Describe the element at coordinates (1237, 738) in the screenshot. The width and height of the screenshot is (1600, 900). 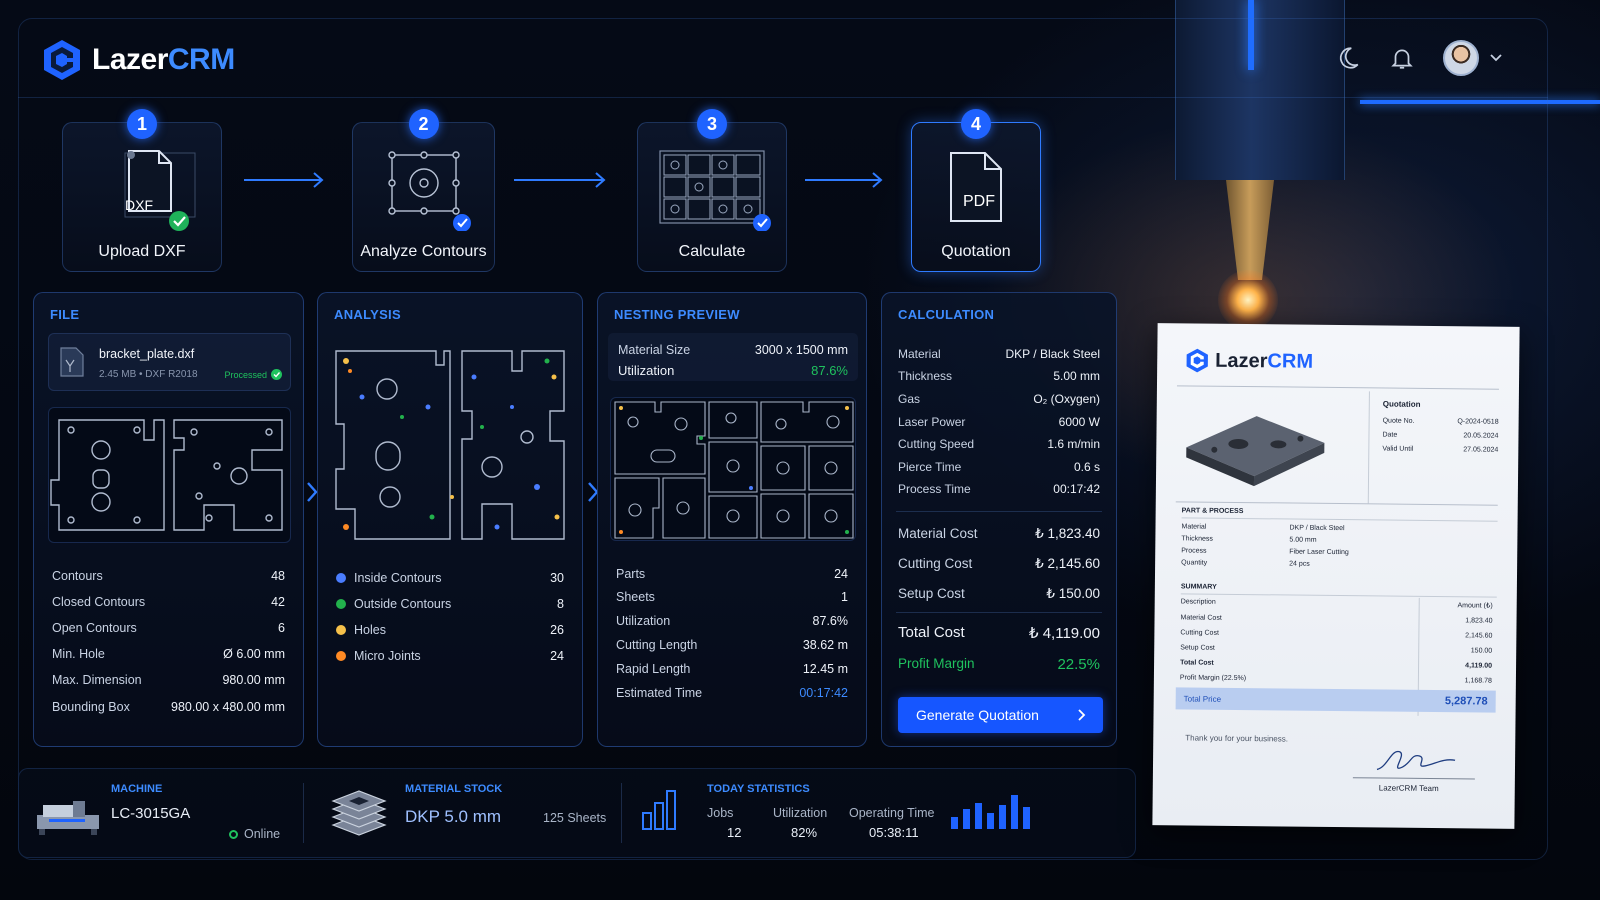
I see `doc-thanks: Thank you for your business.` at that location.